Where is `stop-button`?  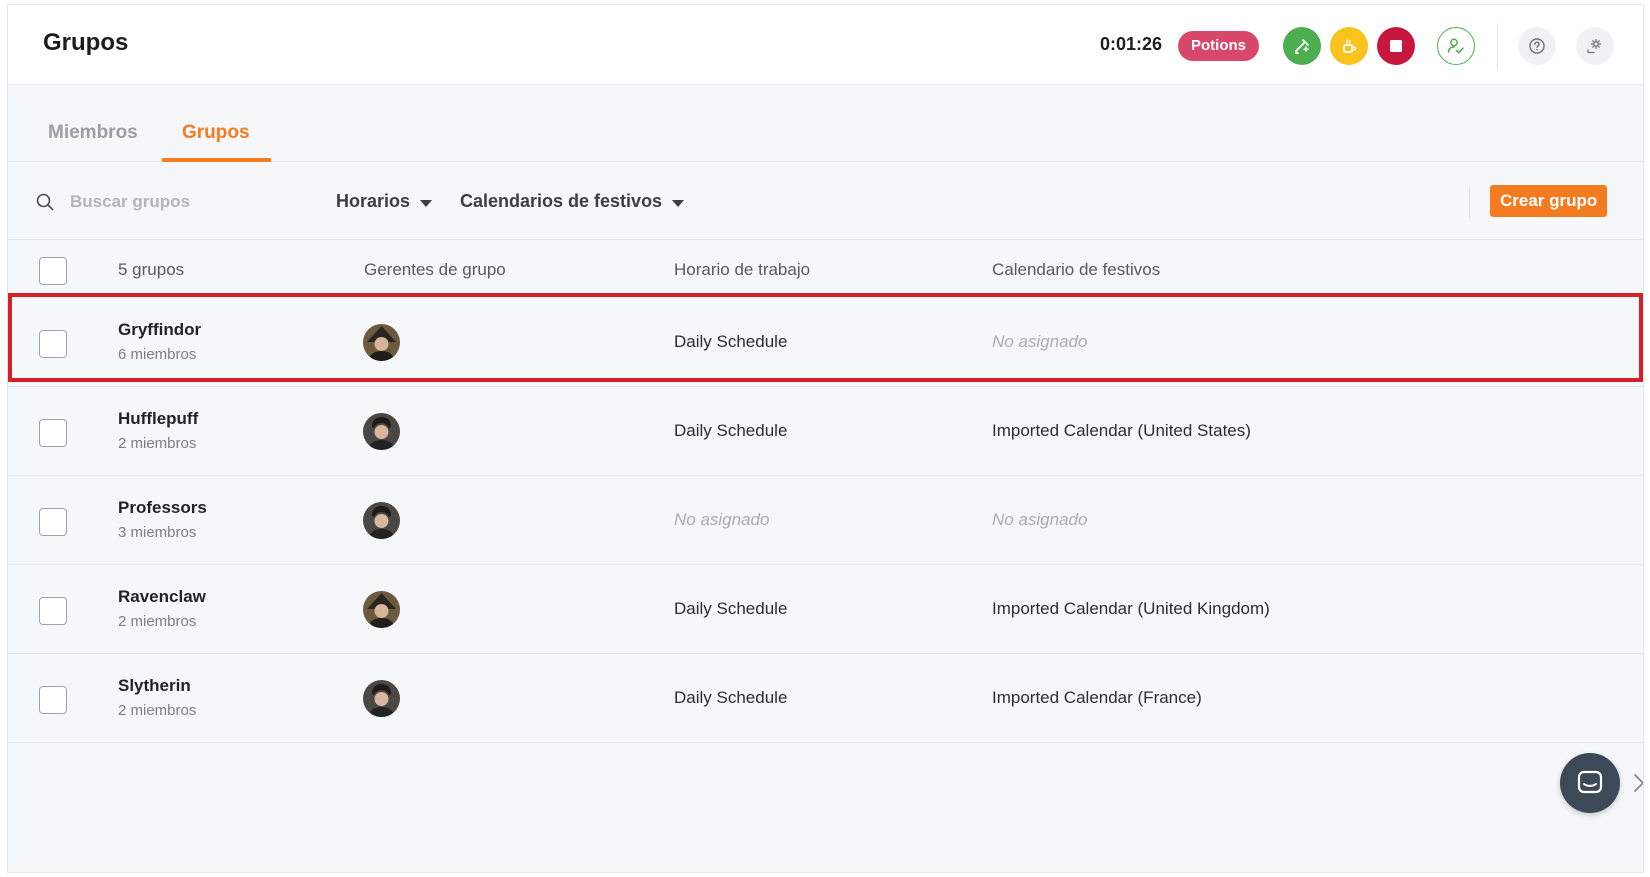 stop-button is located at coordinates (1396, 46).